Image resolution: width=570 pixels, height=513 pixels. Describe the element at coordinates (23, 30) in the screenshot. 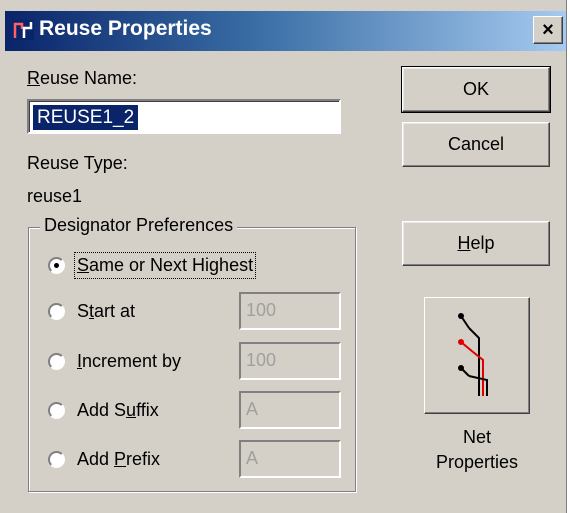

I see `app-icon` at that location.